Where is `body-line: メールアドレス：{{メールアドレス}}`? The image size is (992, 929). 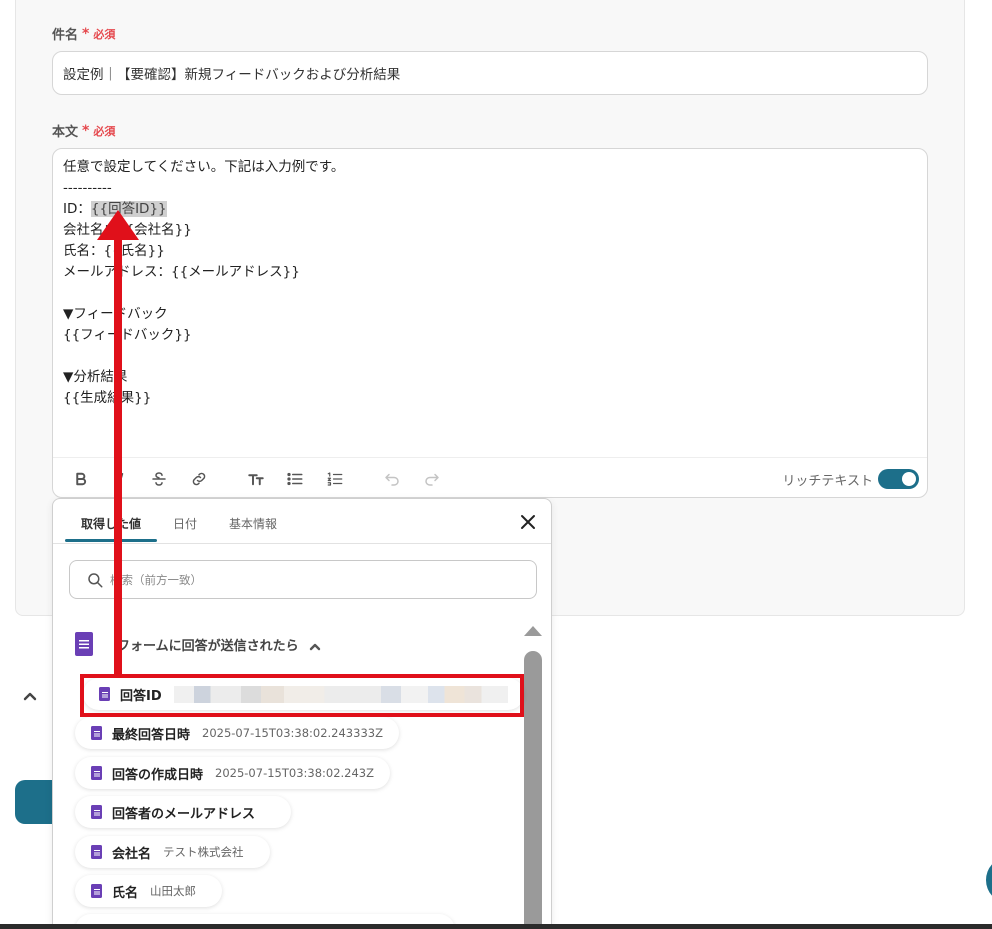 body-line: メールアドレス：{{メールアドレス}} is located at coordinates (181, 272).